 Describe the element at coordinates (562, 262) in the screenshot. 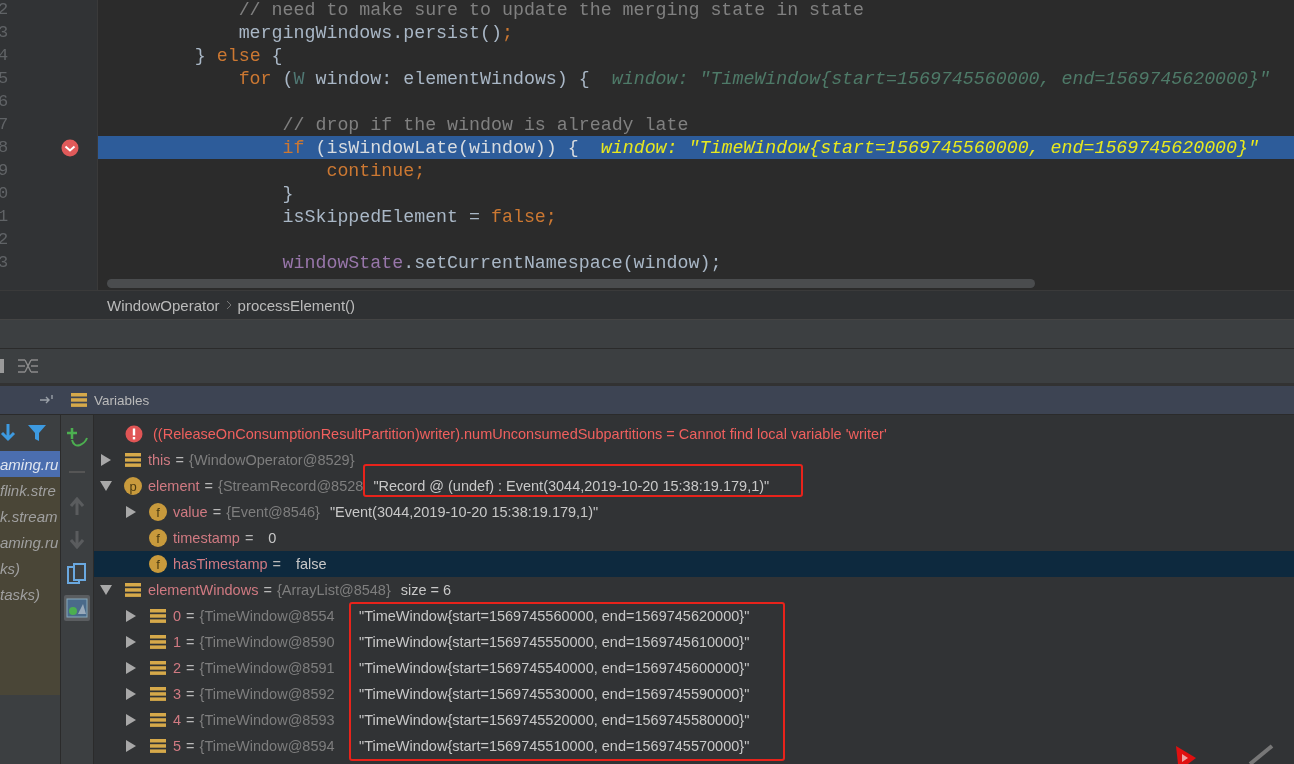

I see `code-token: .setCurrentNamespace(window);` at that location.